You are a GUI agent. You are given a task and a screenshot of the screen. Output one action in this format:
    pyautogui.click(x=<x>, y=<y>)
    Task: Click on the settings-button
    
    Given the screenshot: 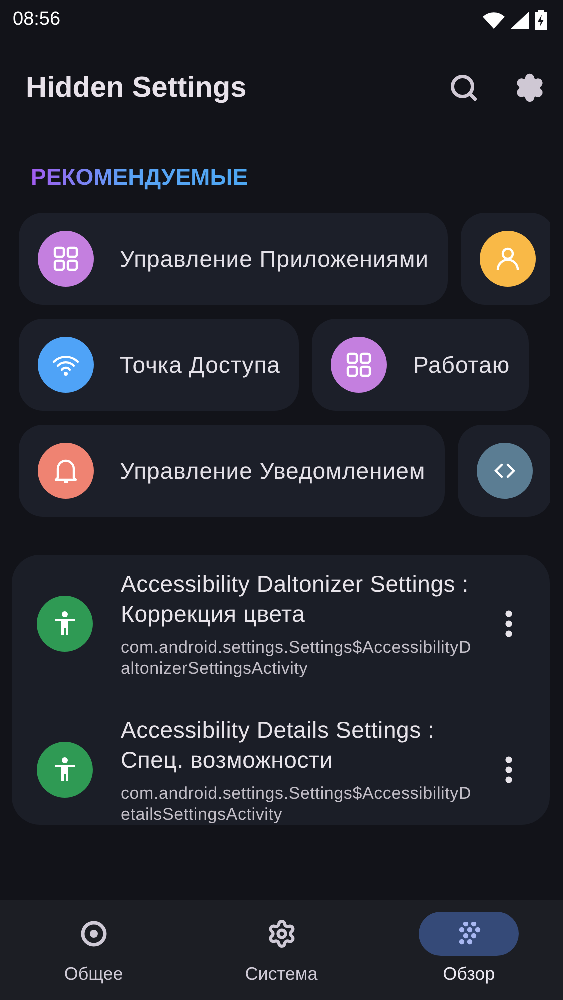 What is the action you would take?
    pyautogui.click(x=530, y=88)
    